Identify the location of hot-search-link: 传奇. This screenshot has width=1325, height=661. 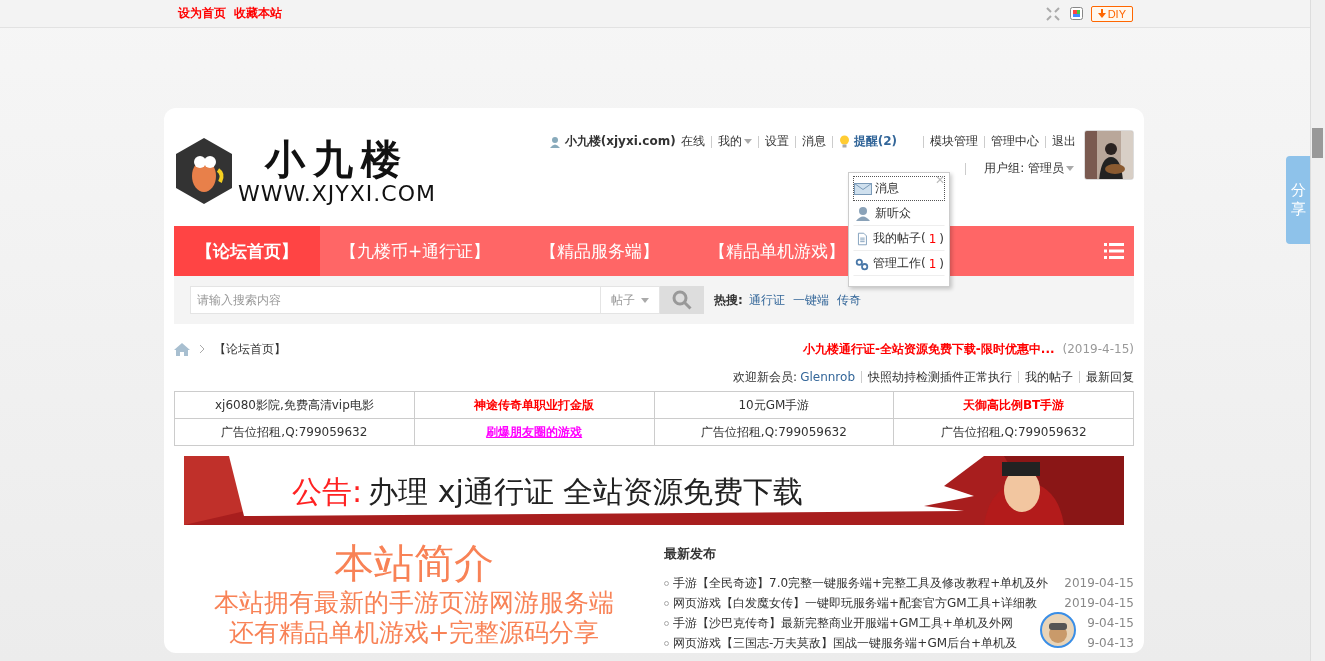
(848, 300).